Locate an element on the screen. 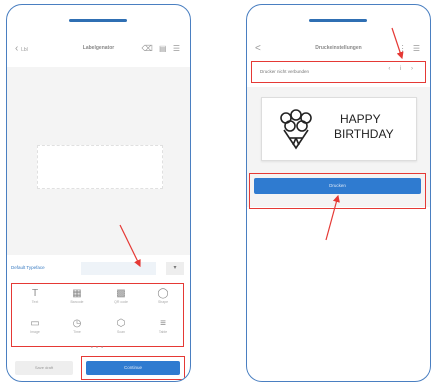 Image resolution: width=433 pixels, height=385 pixels. print-highlight: Drucken is located at coordinates (337, 191).